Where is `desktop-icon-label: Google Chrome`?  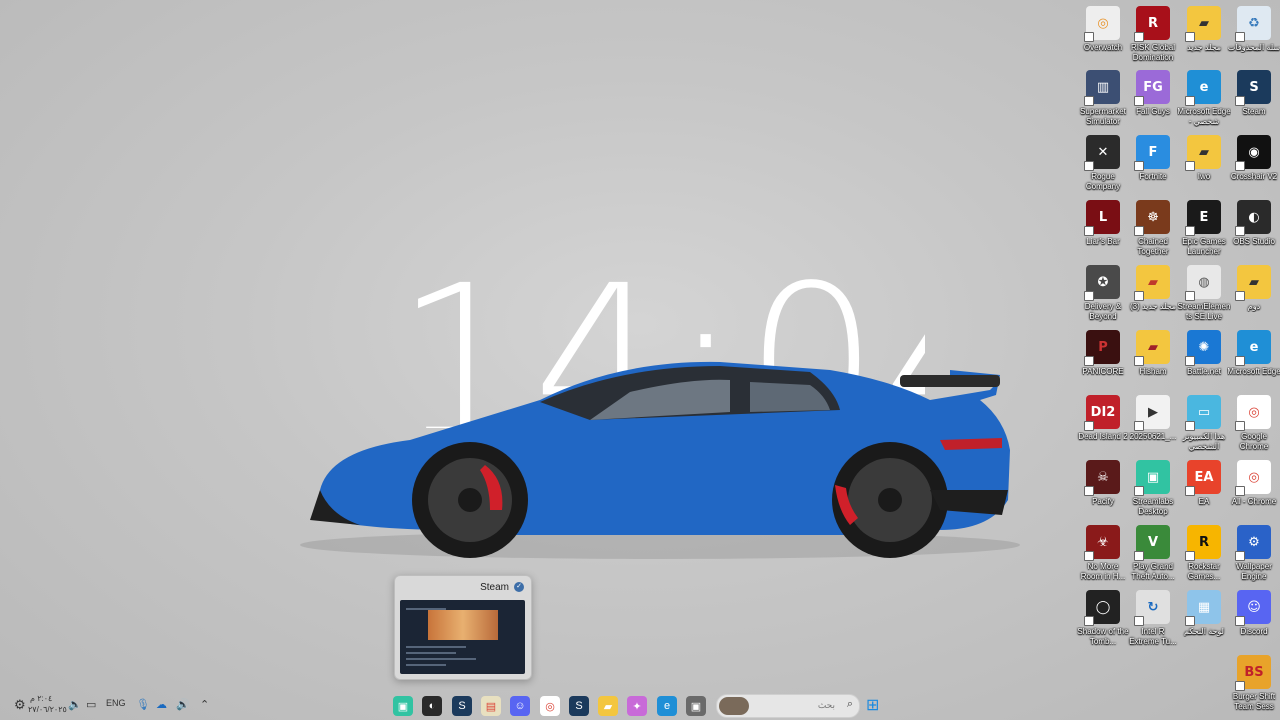 desktop-icon-label: Google Chrome is located at coordinates (1254, 441).